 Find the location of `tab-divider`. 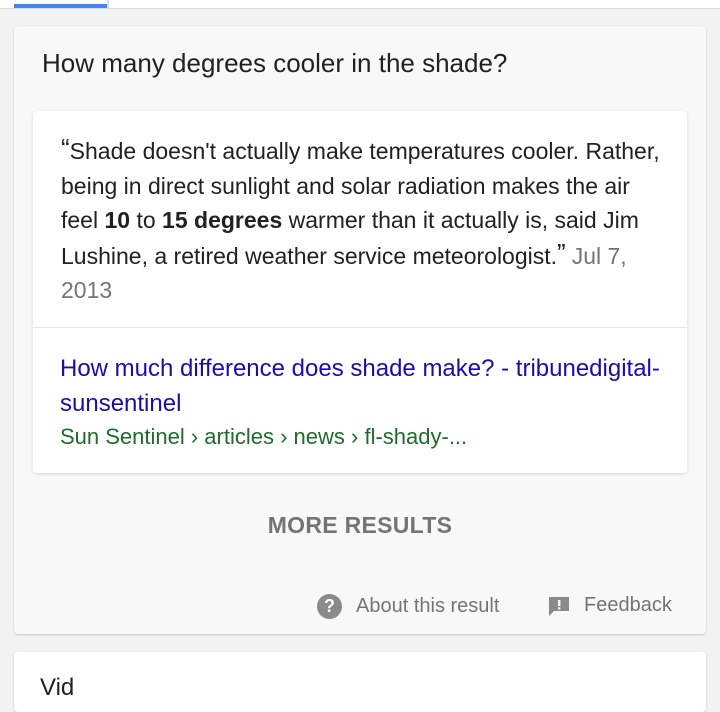

tab-divider is located at coordinates (108, 4).